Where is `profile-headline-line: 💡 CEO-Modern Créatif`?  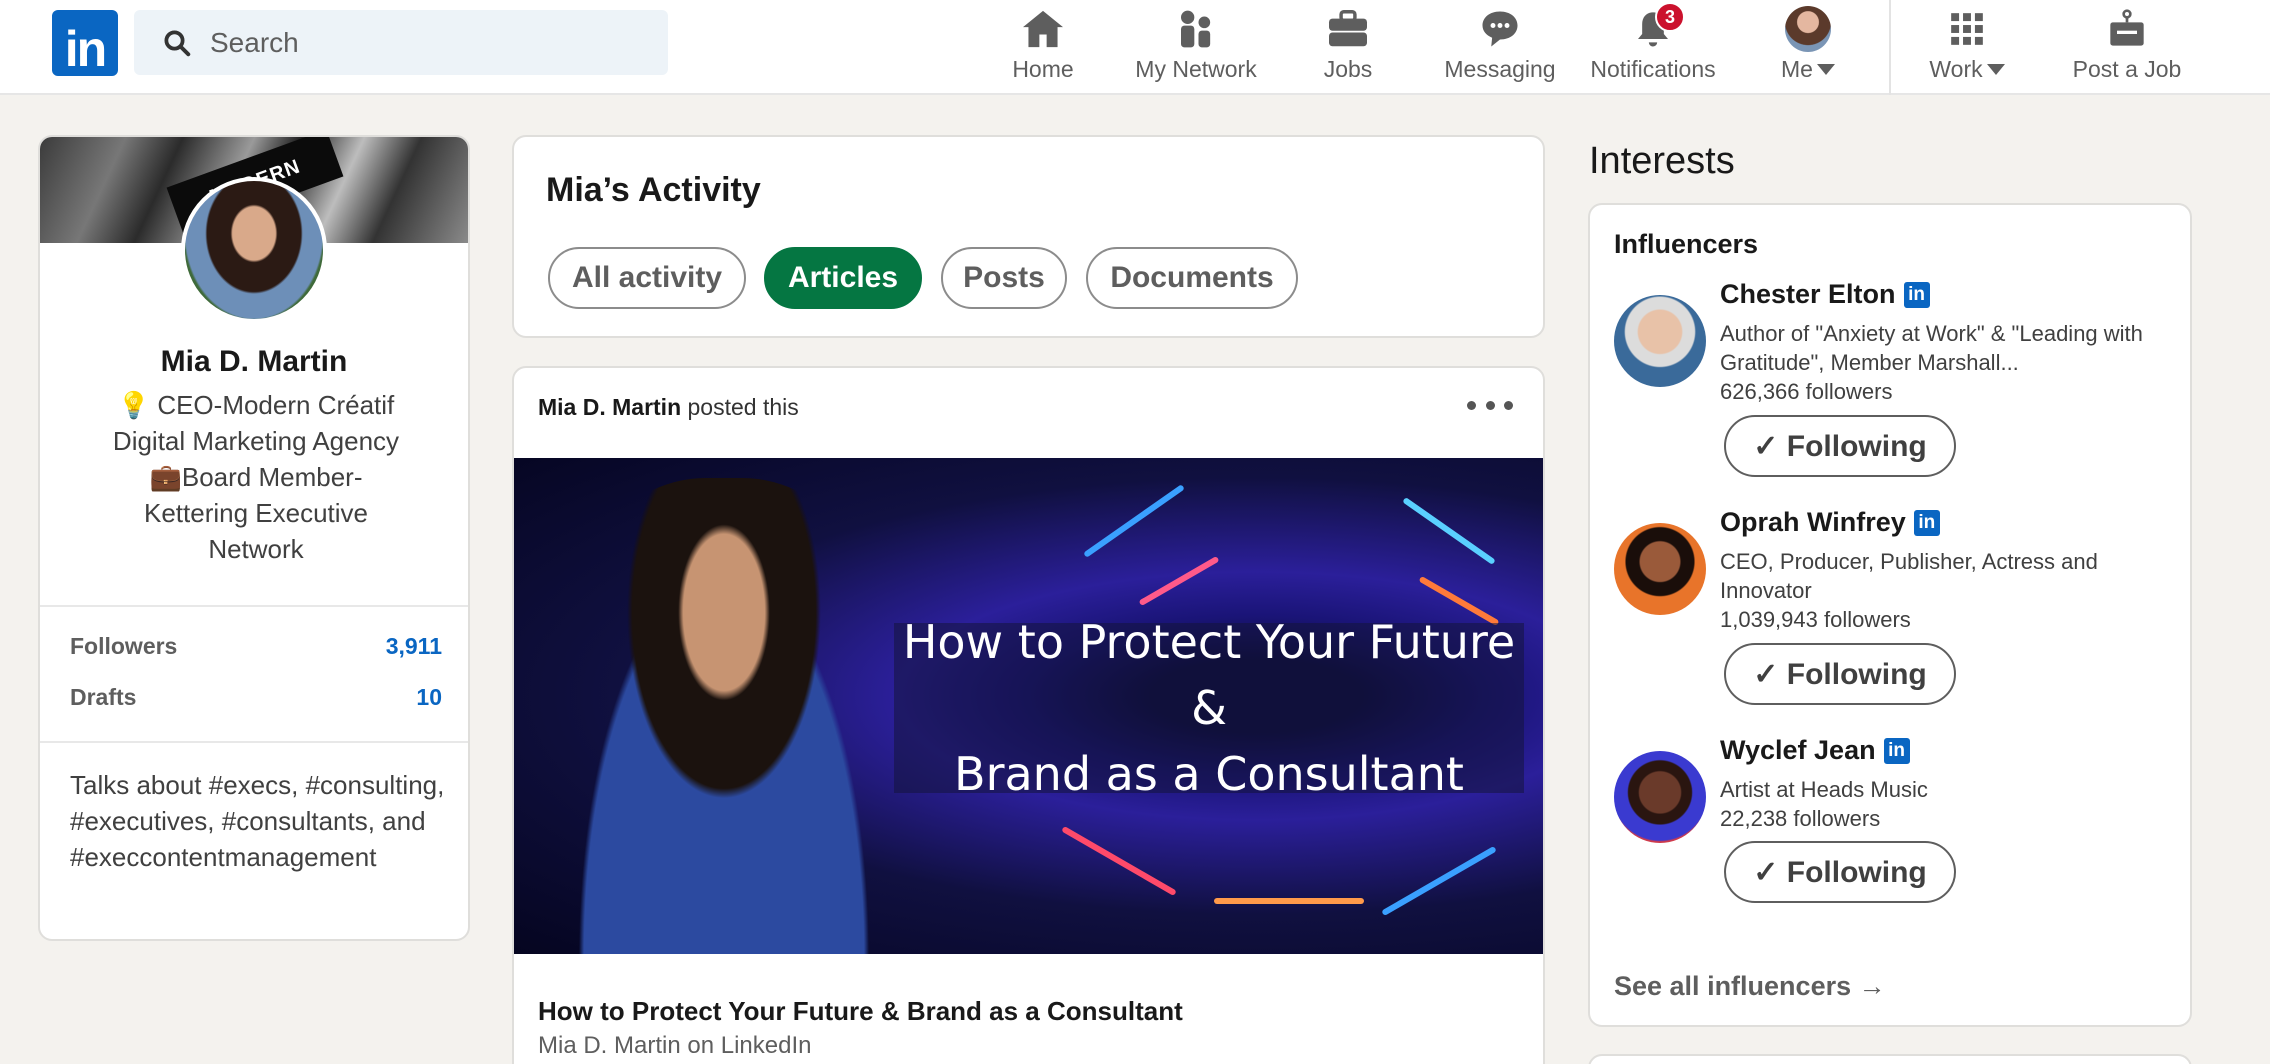
profile-headline-line: 💡 CEO-Modern Créatif is located at coordinates (256, 405).